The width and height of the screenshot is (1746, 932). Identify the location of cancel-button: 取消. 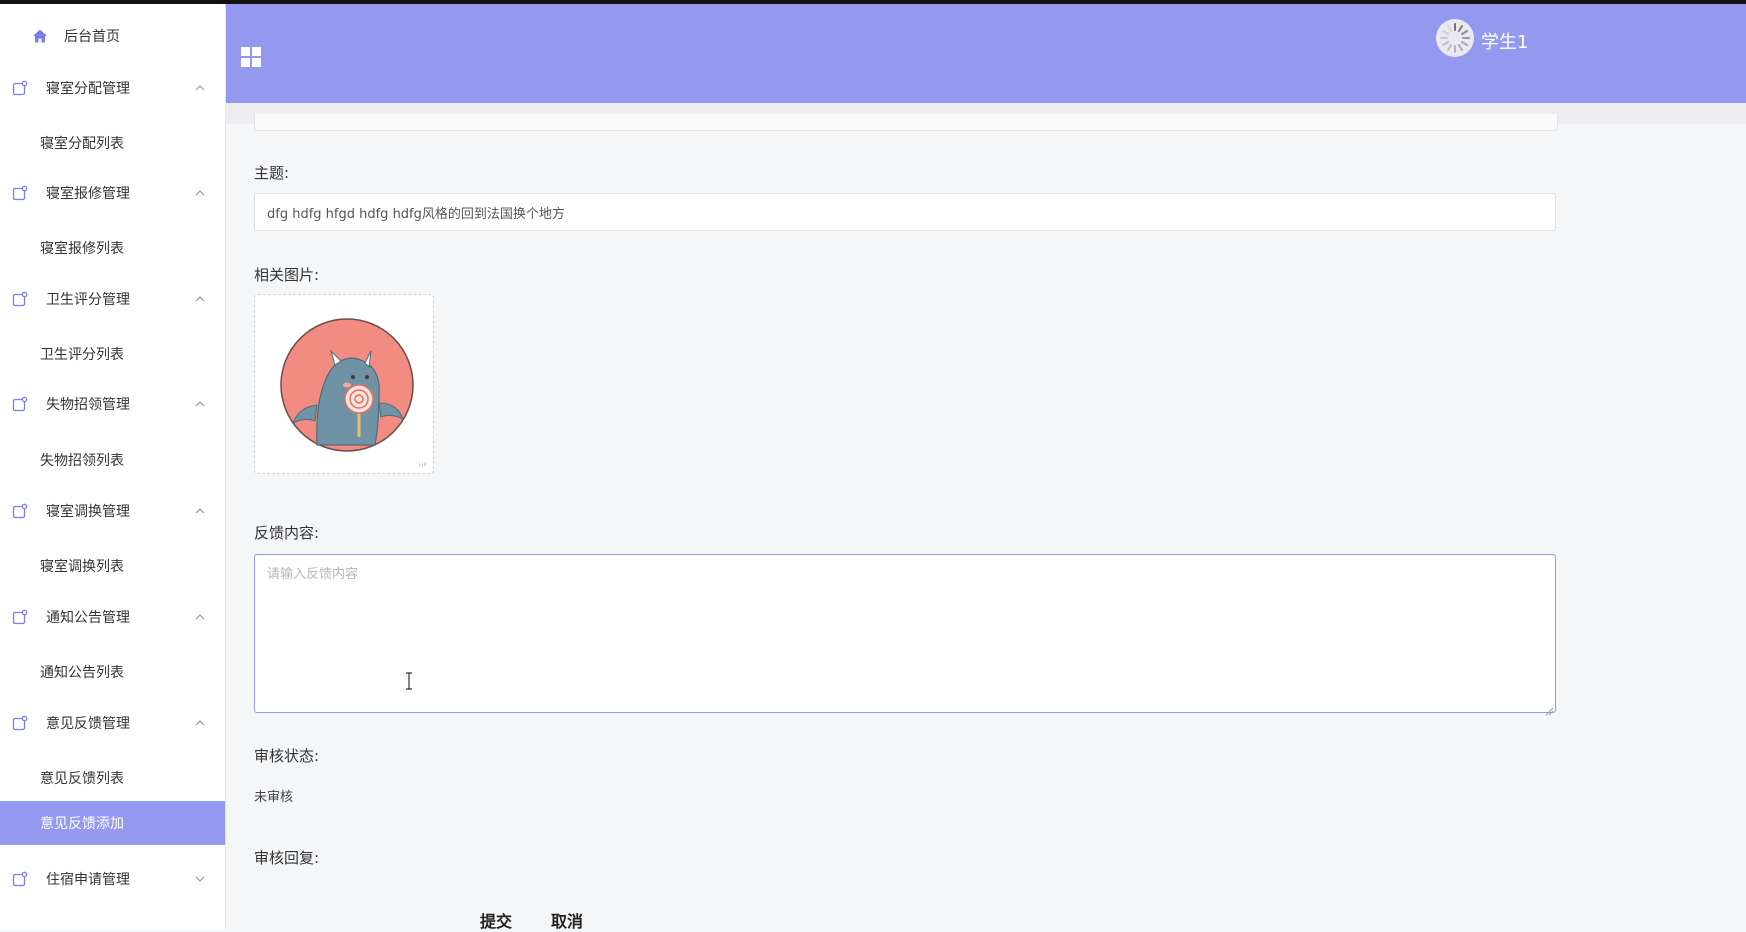
(567, 920).